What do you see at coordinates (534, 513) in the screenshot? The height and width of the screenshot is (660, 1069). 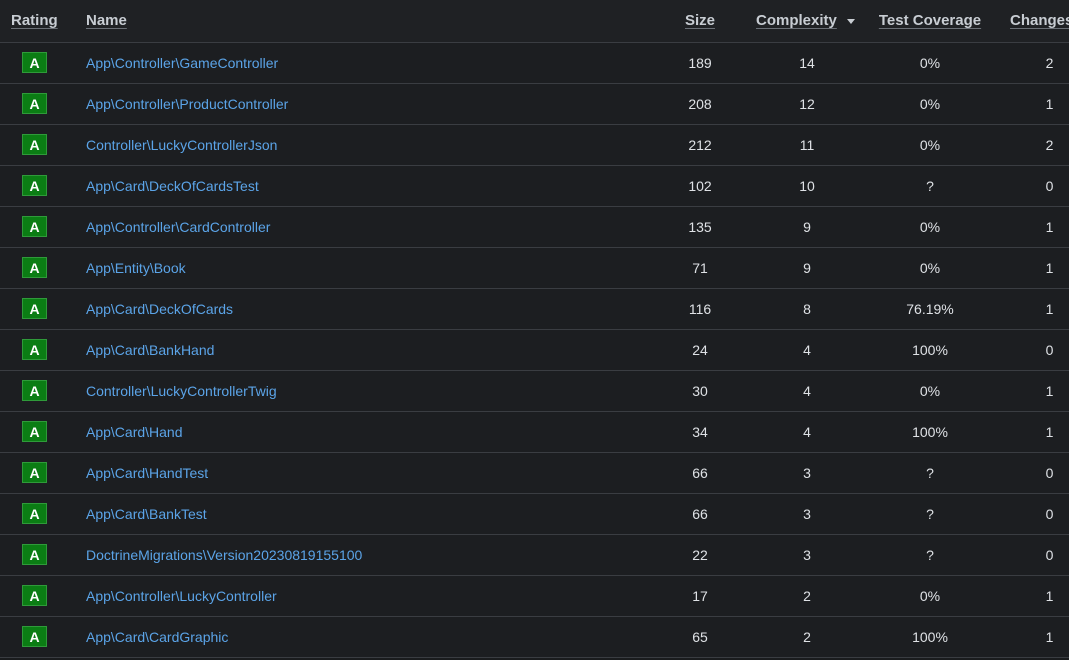 I see `table-row: A App\Card\BankTest 66 3? 0` at bounding box center [534, 513].